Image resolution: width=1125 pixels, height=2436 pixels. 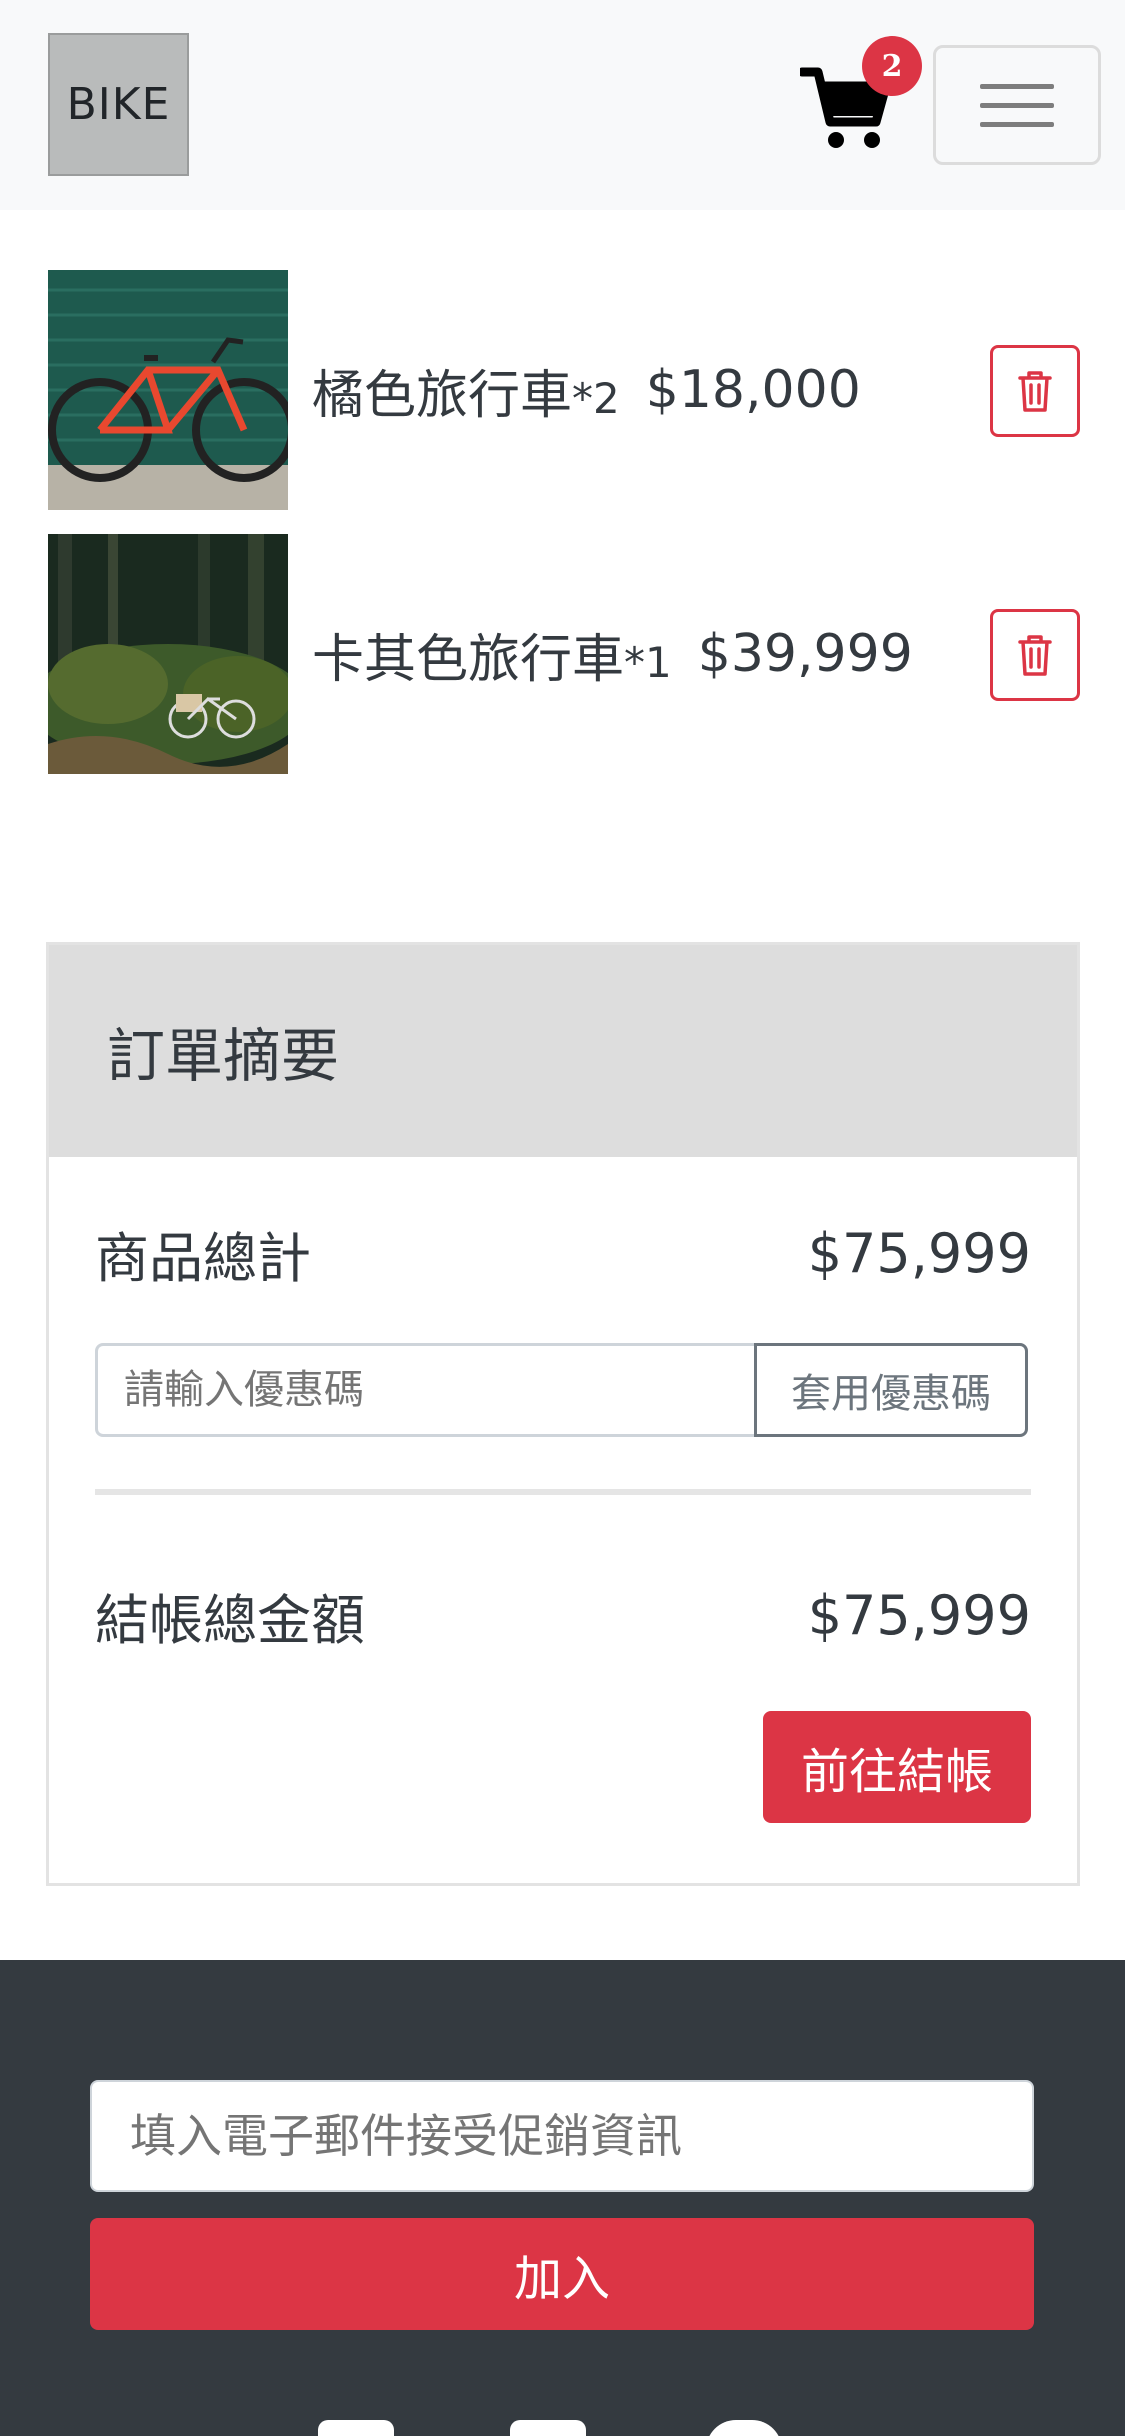 I want to click on cart-item: 卡其色旅行車 *1 $39,999, so click(x=564, y=654).